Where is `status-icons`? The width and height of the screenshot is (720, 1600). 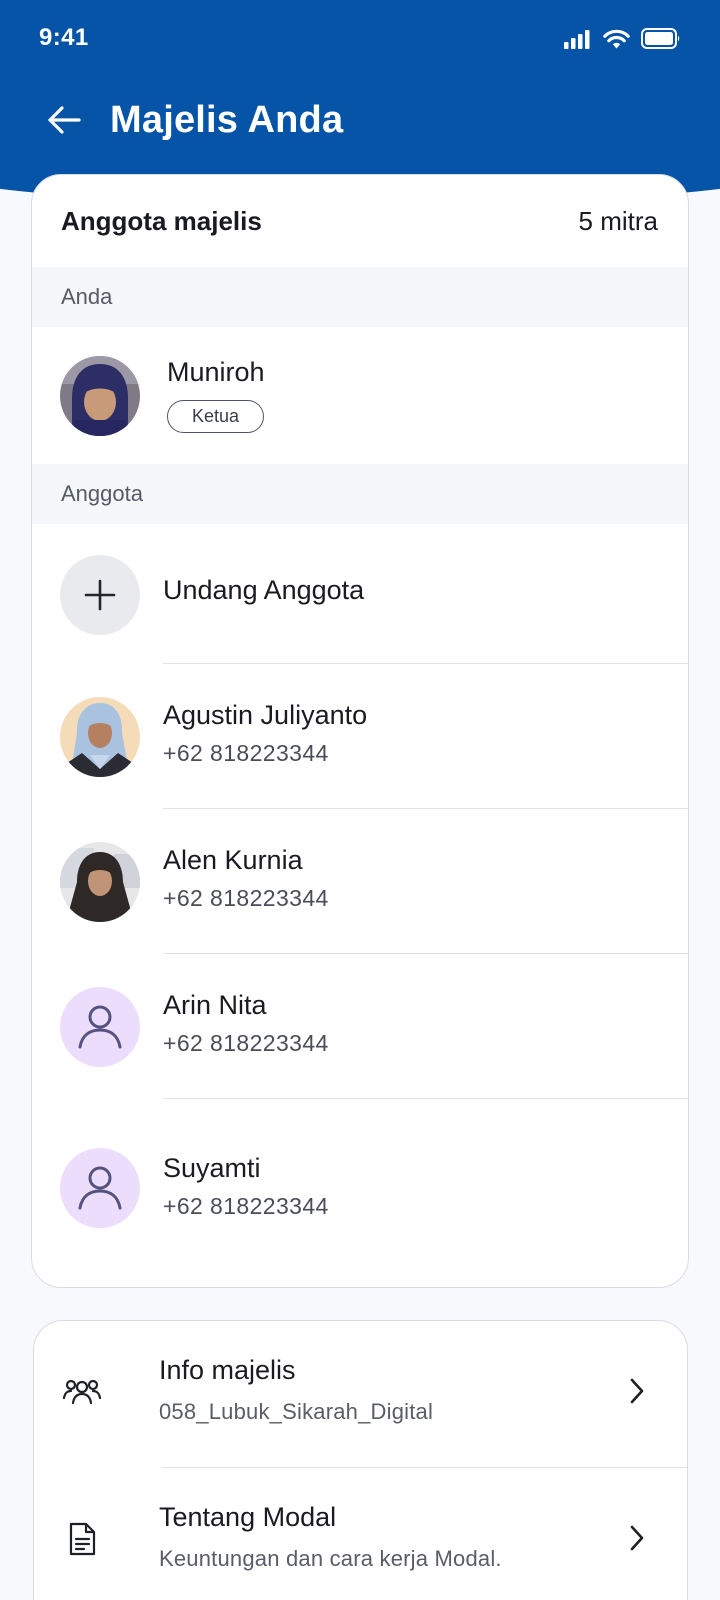
status-icons is located at coordinates (622, 38).